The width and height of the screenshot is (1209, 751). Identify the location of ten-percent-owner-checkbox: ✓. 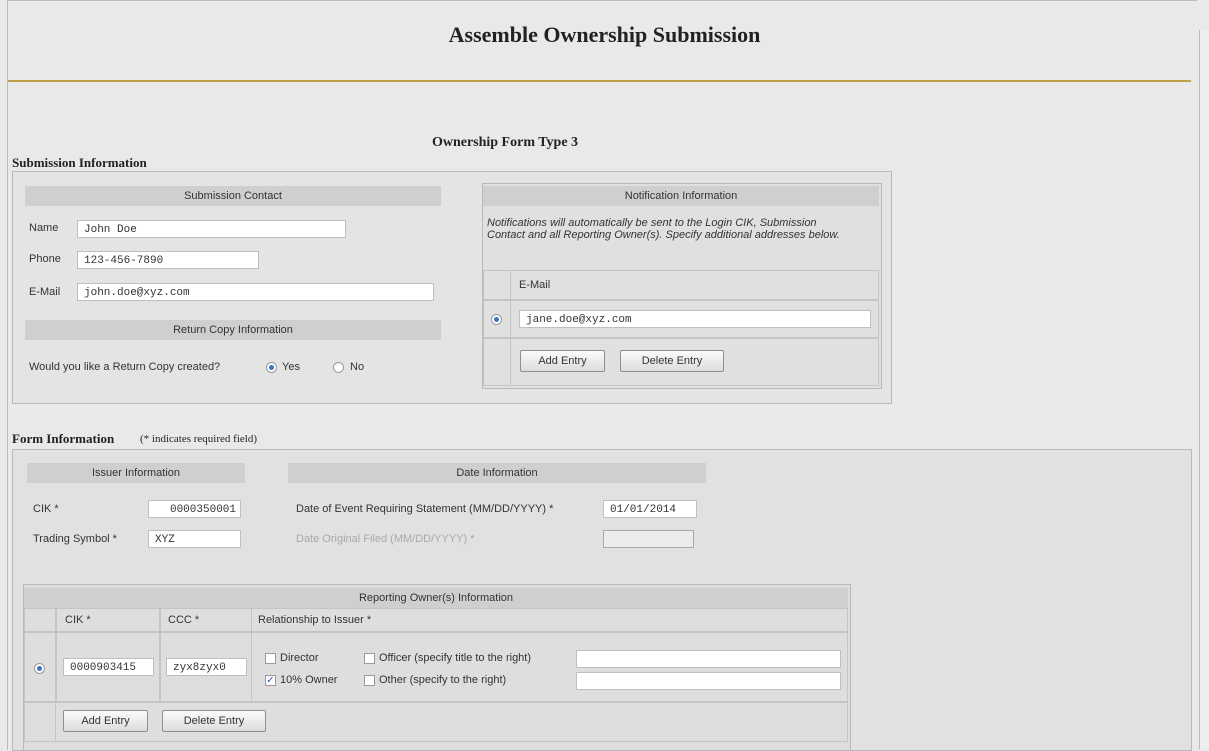
(270, 680).